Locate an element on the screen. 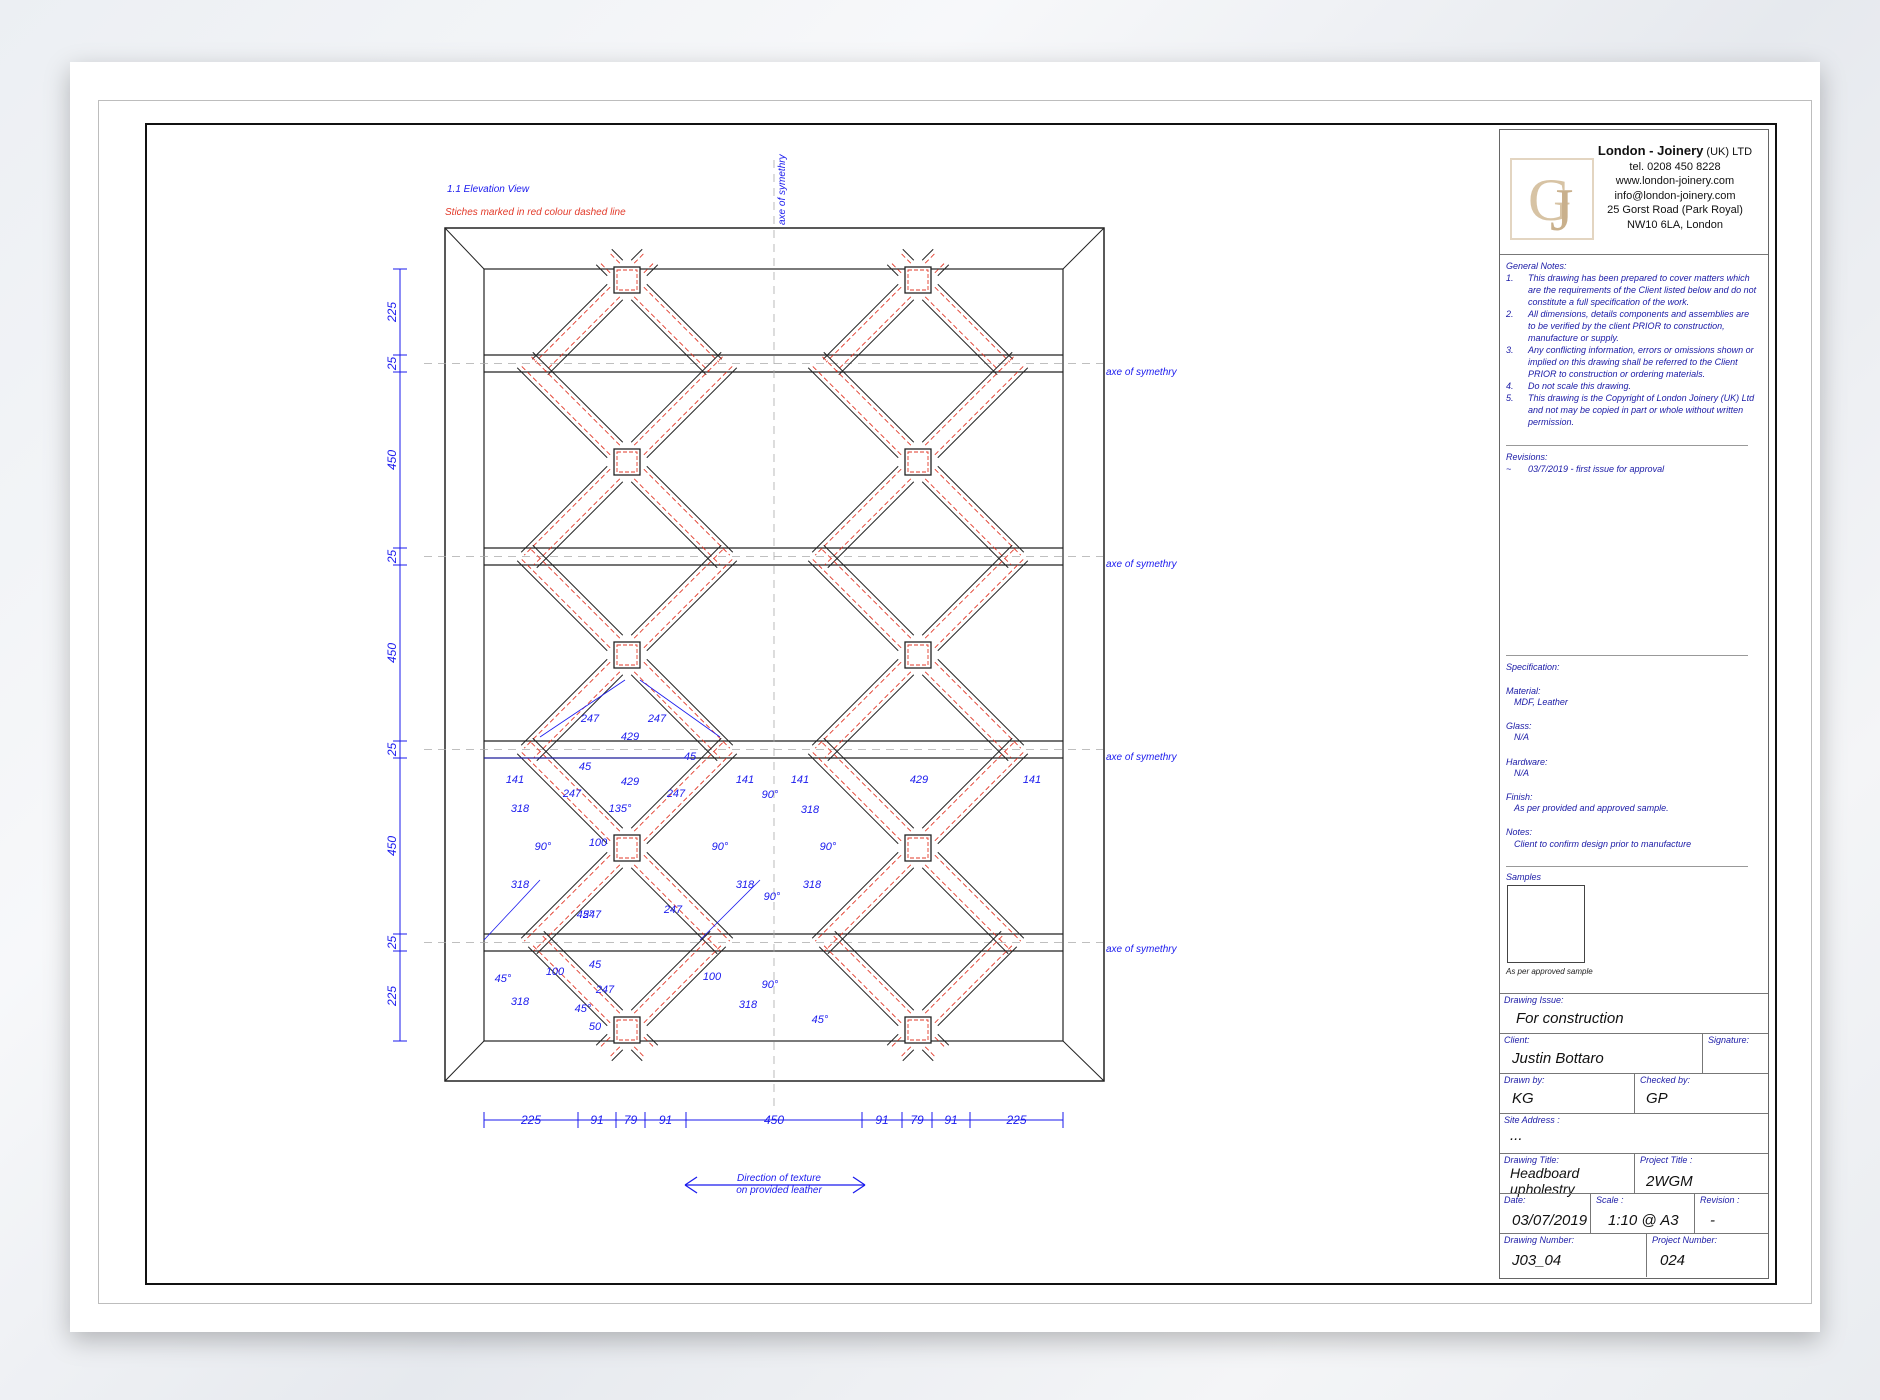 This screenshot has height=1400, width=1880. company-logo: G J is located at coordinates (1552, 199).